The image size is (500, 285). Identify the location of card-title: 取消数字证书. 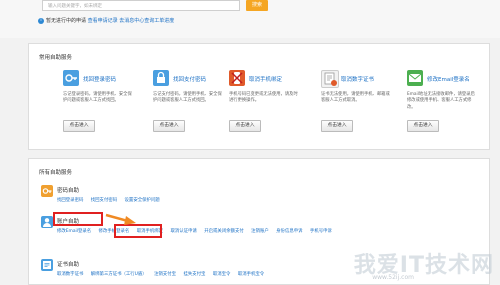
(357, 79).